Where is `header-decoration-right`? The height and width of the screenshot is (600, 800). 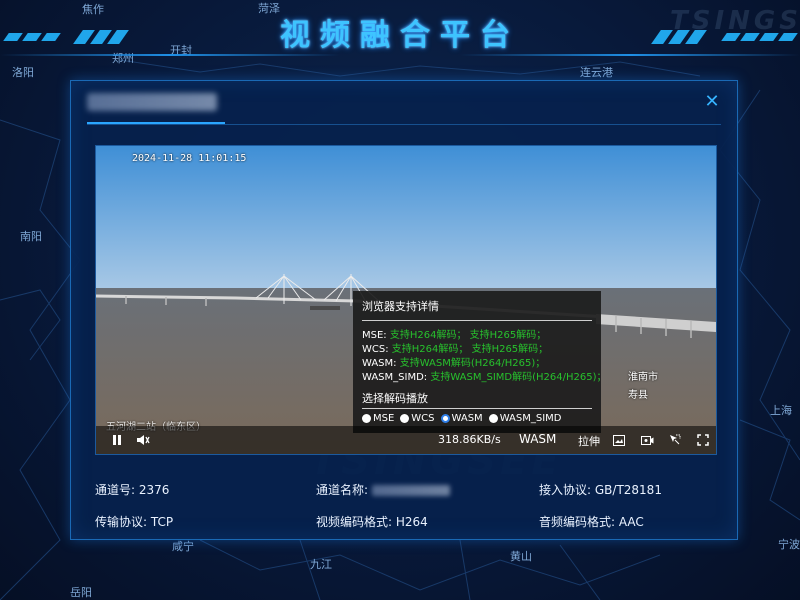
header-decoration-right is located at coordinates (759, 37).